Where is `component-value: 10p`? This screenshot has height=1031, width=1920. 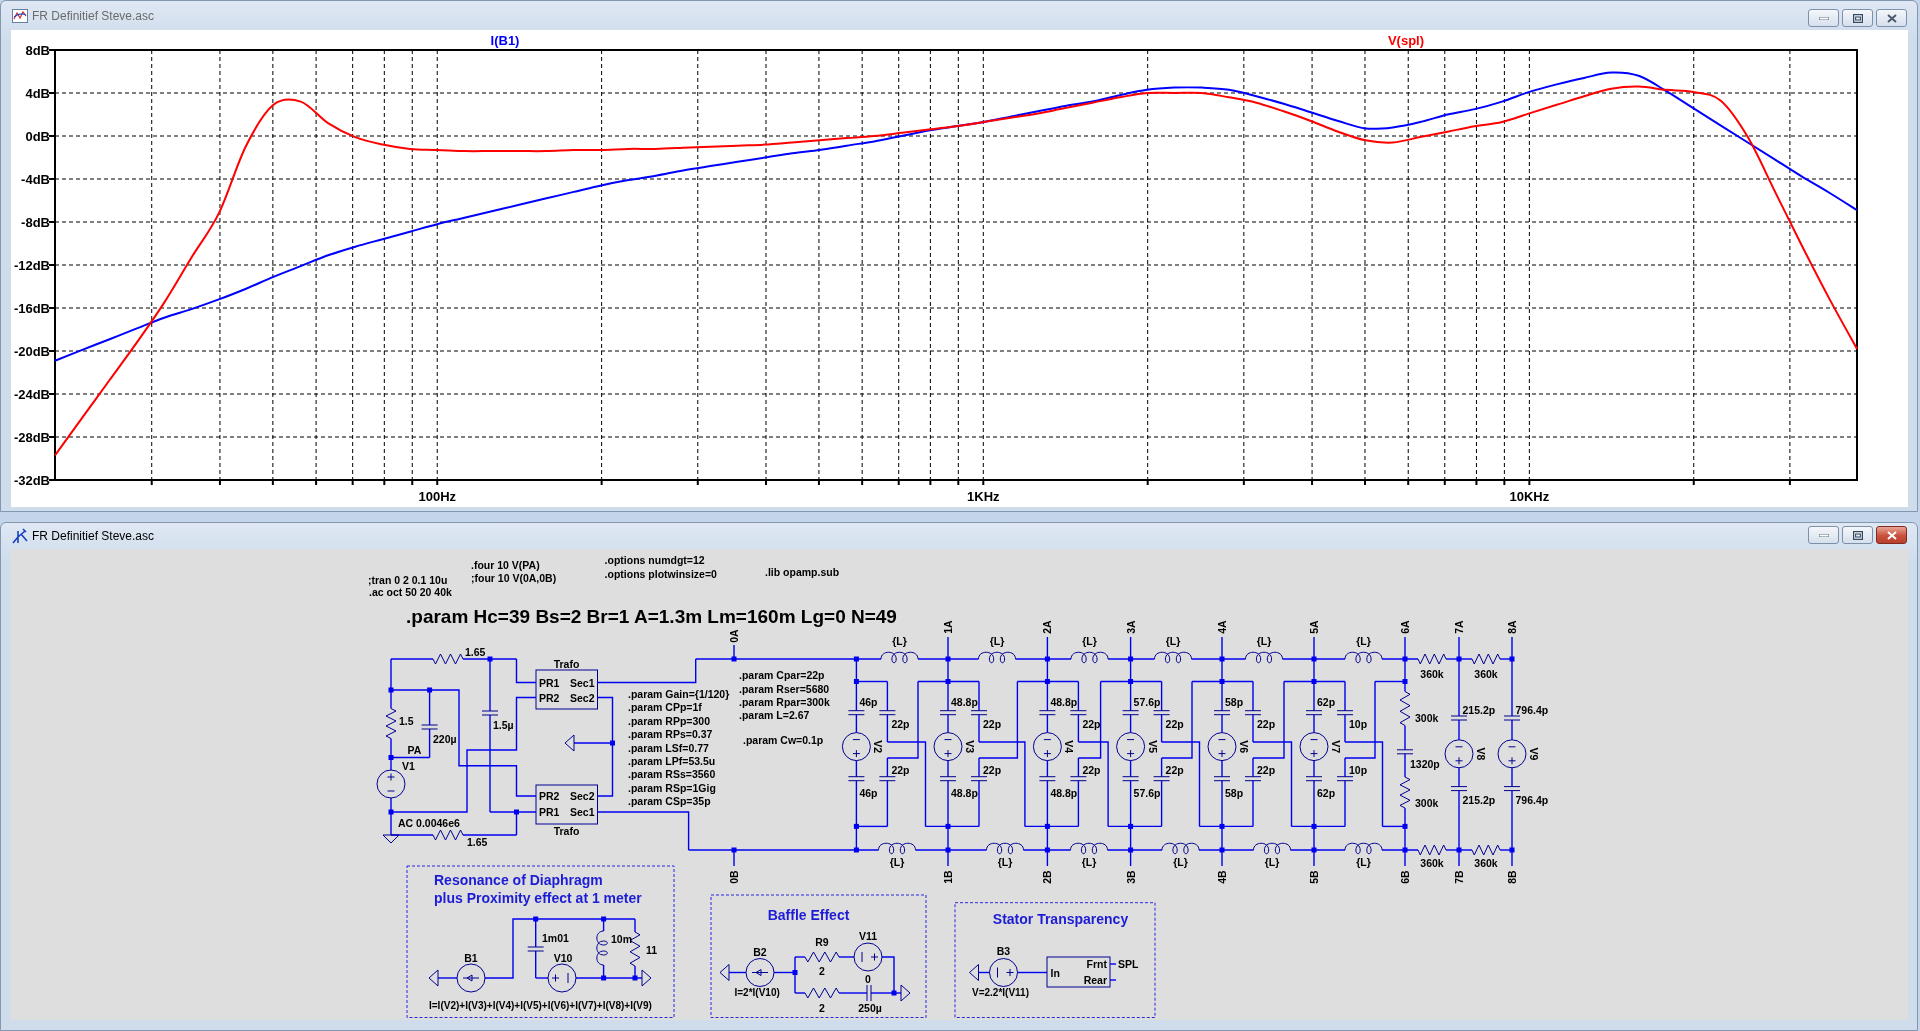
component-value: 10p is located at coordinates (1358, 769).